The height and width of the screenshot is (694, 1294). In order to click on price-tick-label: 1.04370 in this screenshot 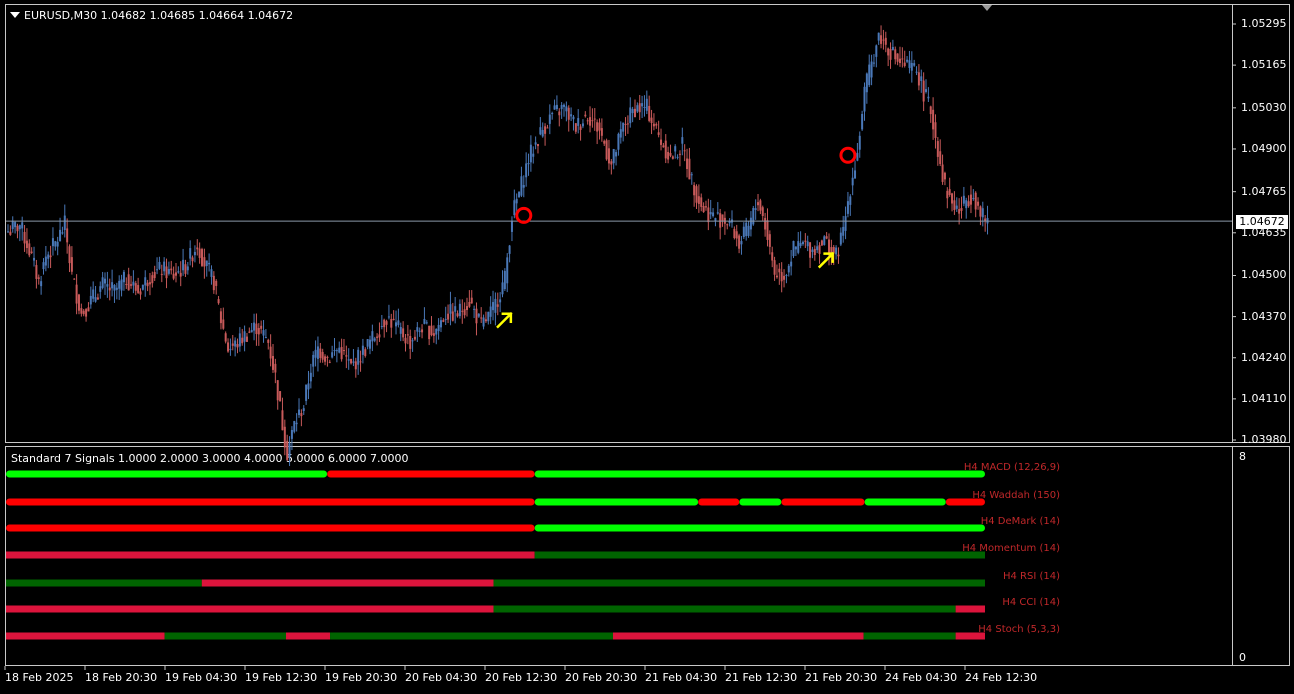, I will do `click(1264, 316)`.